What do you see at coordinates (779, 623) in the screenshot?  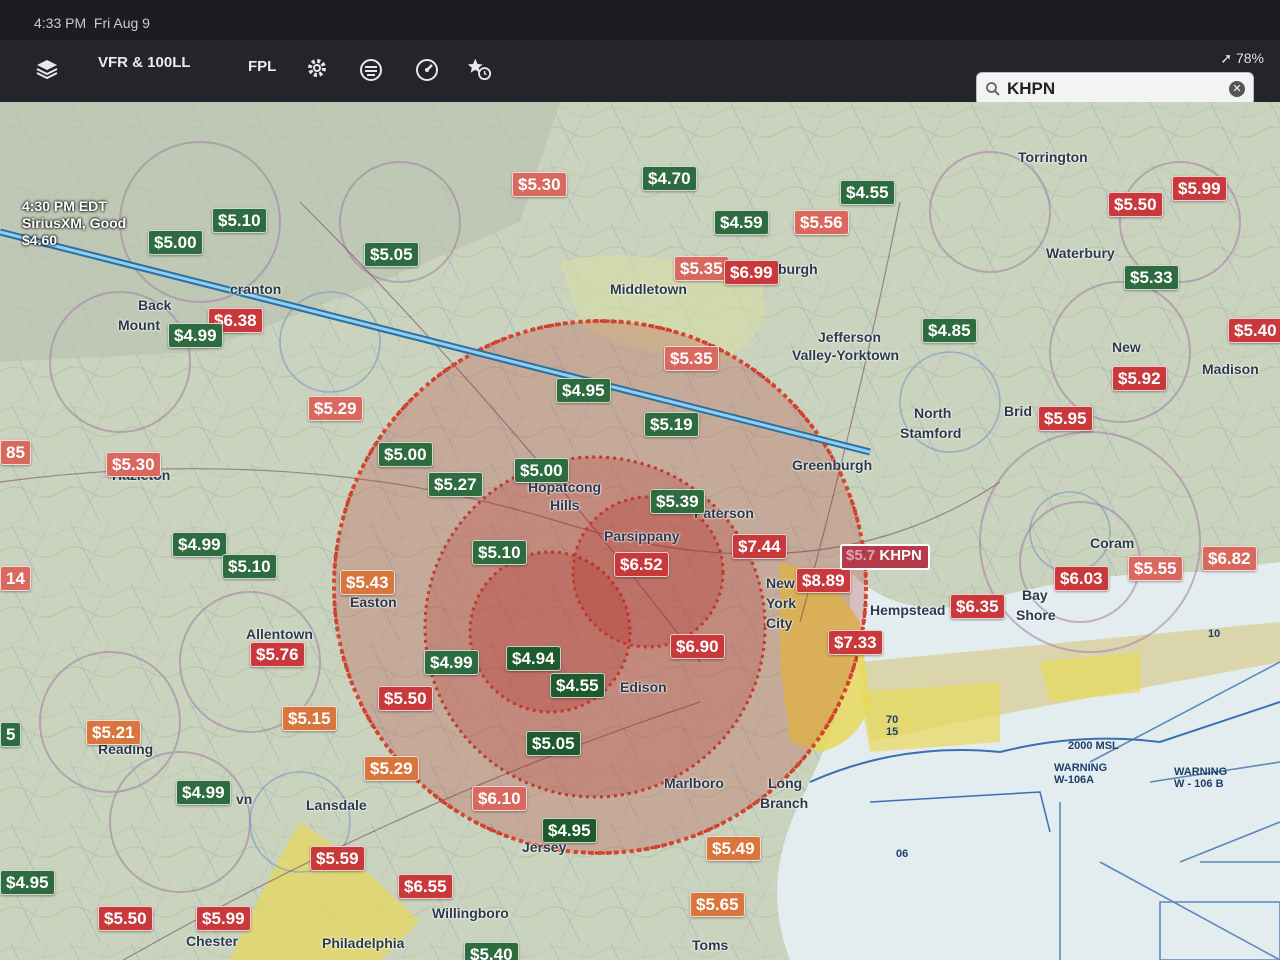 I see `city-label: City` at bounding box center [779, 623].